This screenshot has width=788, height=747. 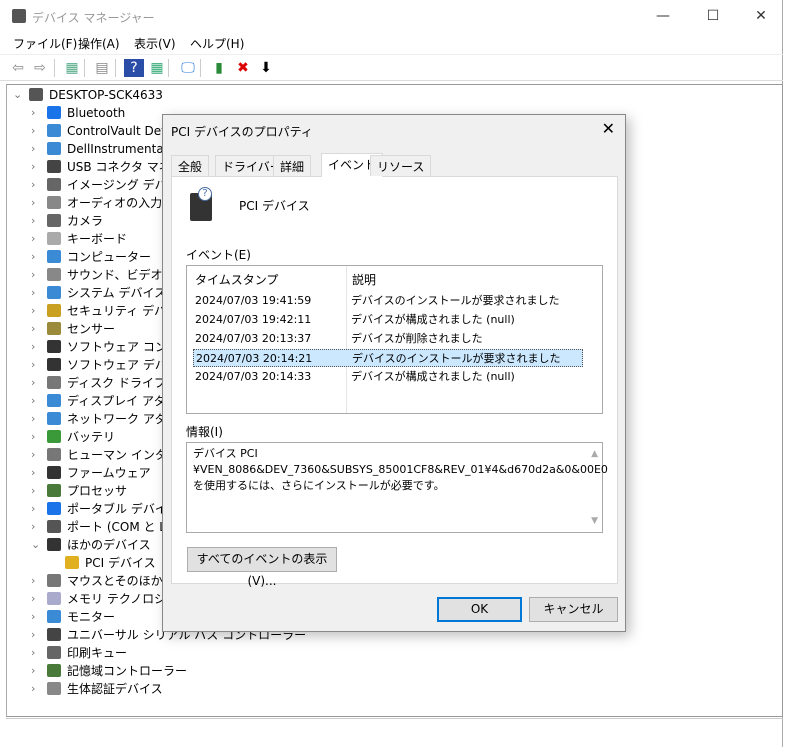 What do you see at coordinates (99, 43) in the screenshot?
I see `menu-action: 操作(A)` at bounding box center [99, 43].